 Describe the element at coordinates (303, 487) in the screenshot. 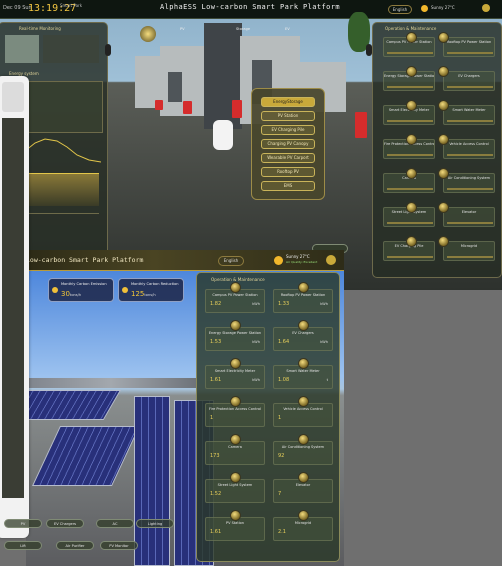

I see `device-card: Elevator 7` at that location.